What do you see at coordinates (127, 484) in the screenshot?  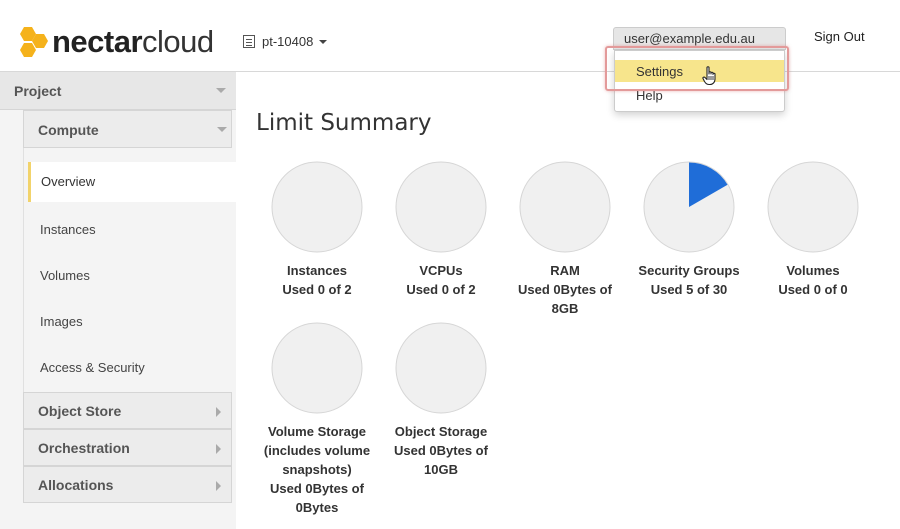 I see `sidebar-item-allocations: Allocations` at bounding box center [127, 484].